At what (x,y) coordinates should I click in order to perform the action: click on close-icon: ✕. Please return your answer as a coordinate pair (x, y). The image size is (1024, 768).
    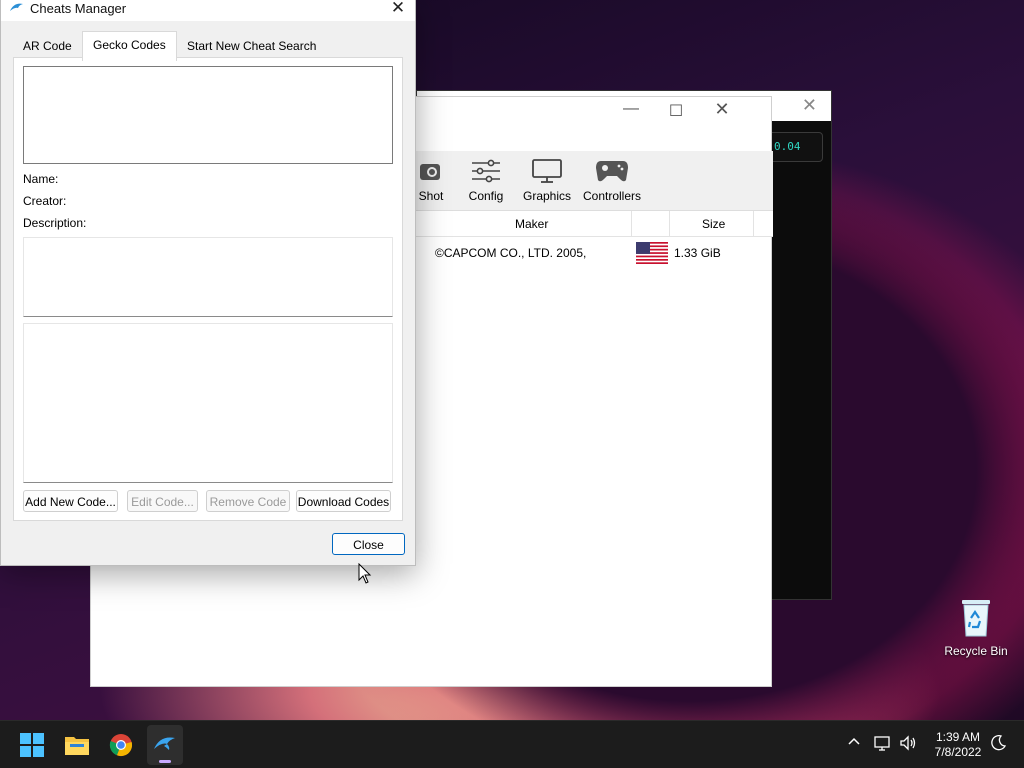
    Looking at the image, I should click on (722, 109).